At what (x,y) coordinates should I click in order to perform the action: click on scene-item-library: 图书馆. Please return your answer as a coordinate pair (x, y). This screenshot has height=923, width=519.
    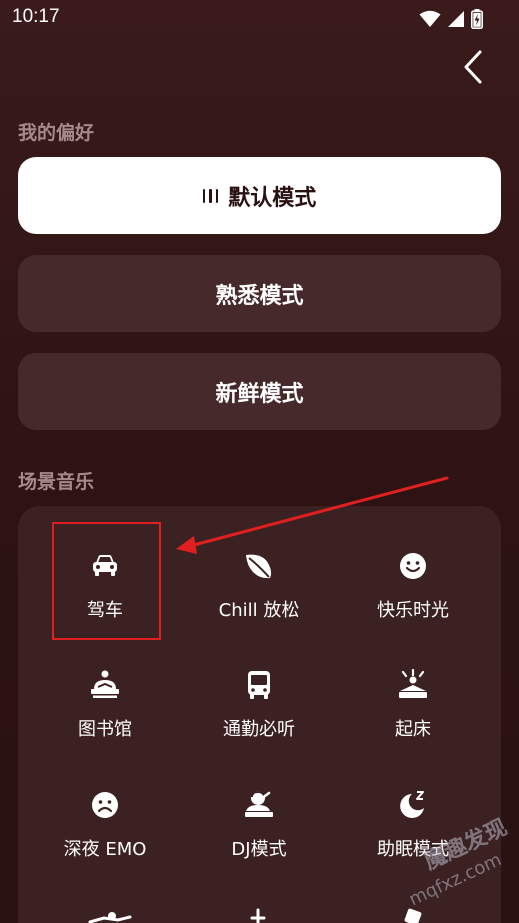
    Looking at the image, I should click on (105, 724).